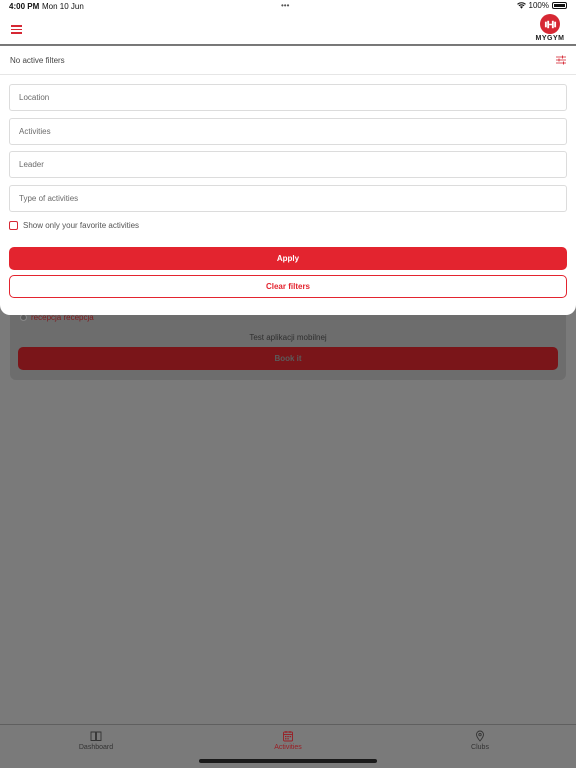 Image resolution: width=576 pixels, height=768 pixels. What do you see at coordinates (96, 747) in the screenshot?
I see `tab-label: Dashboard` at bounding box center [96, 747].